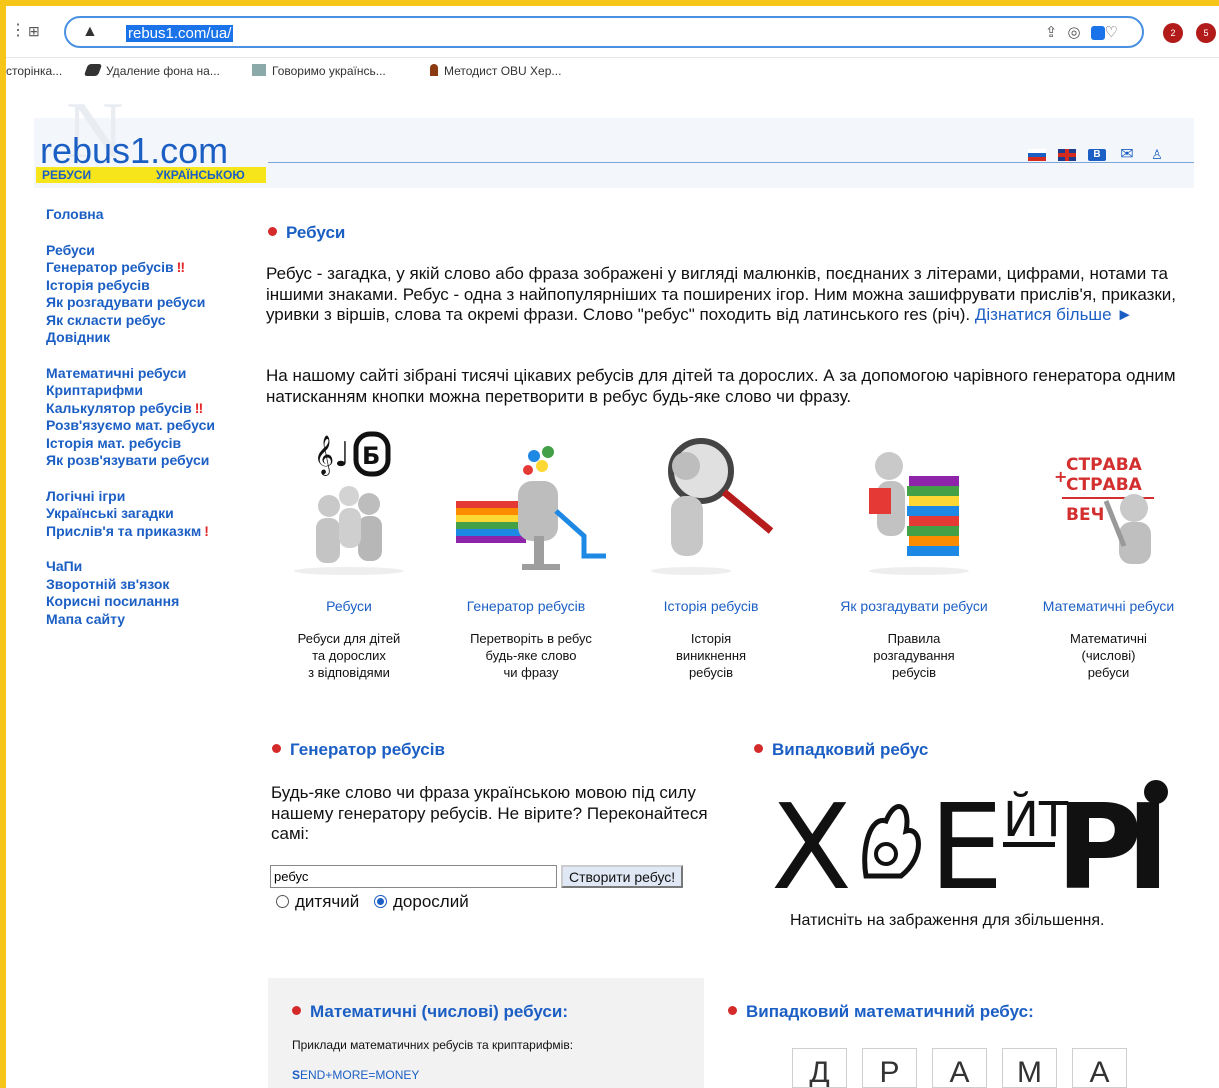  I want to click on section-title-math: Математичні (числові) ребуси:, so click(430, 1012).